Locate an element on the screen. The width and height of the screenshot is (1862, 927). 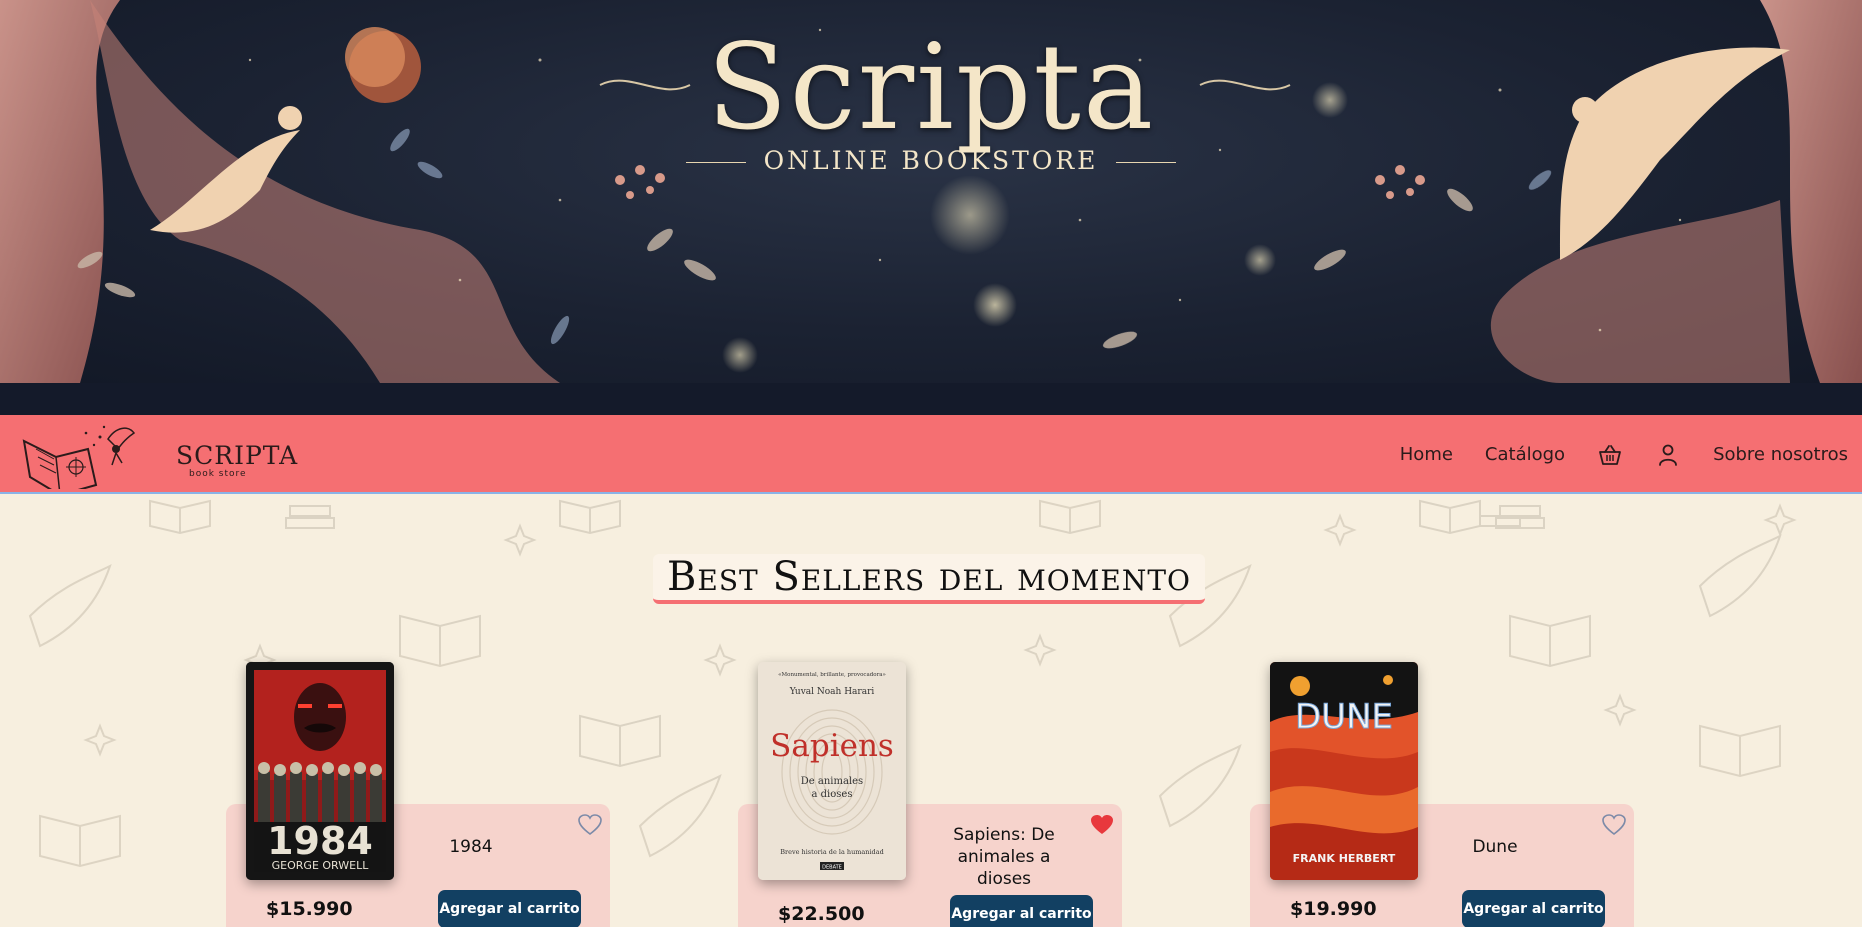
cover-title: Sapiens is located at coordinates (832, 746).